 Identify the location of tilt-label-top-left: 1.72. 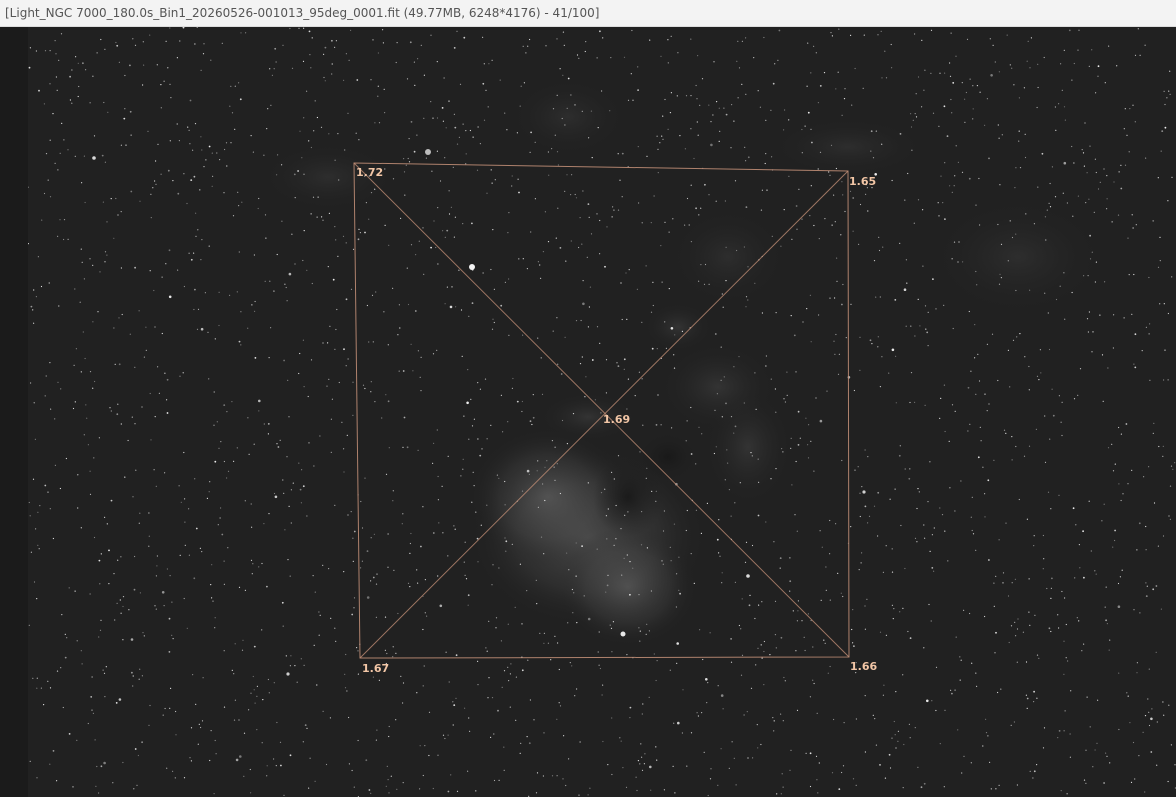
(369, 172).